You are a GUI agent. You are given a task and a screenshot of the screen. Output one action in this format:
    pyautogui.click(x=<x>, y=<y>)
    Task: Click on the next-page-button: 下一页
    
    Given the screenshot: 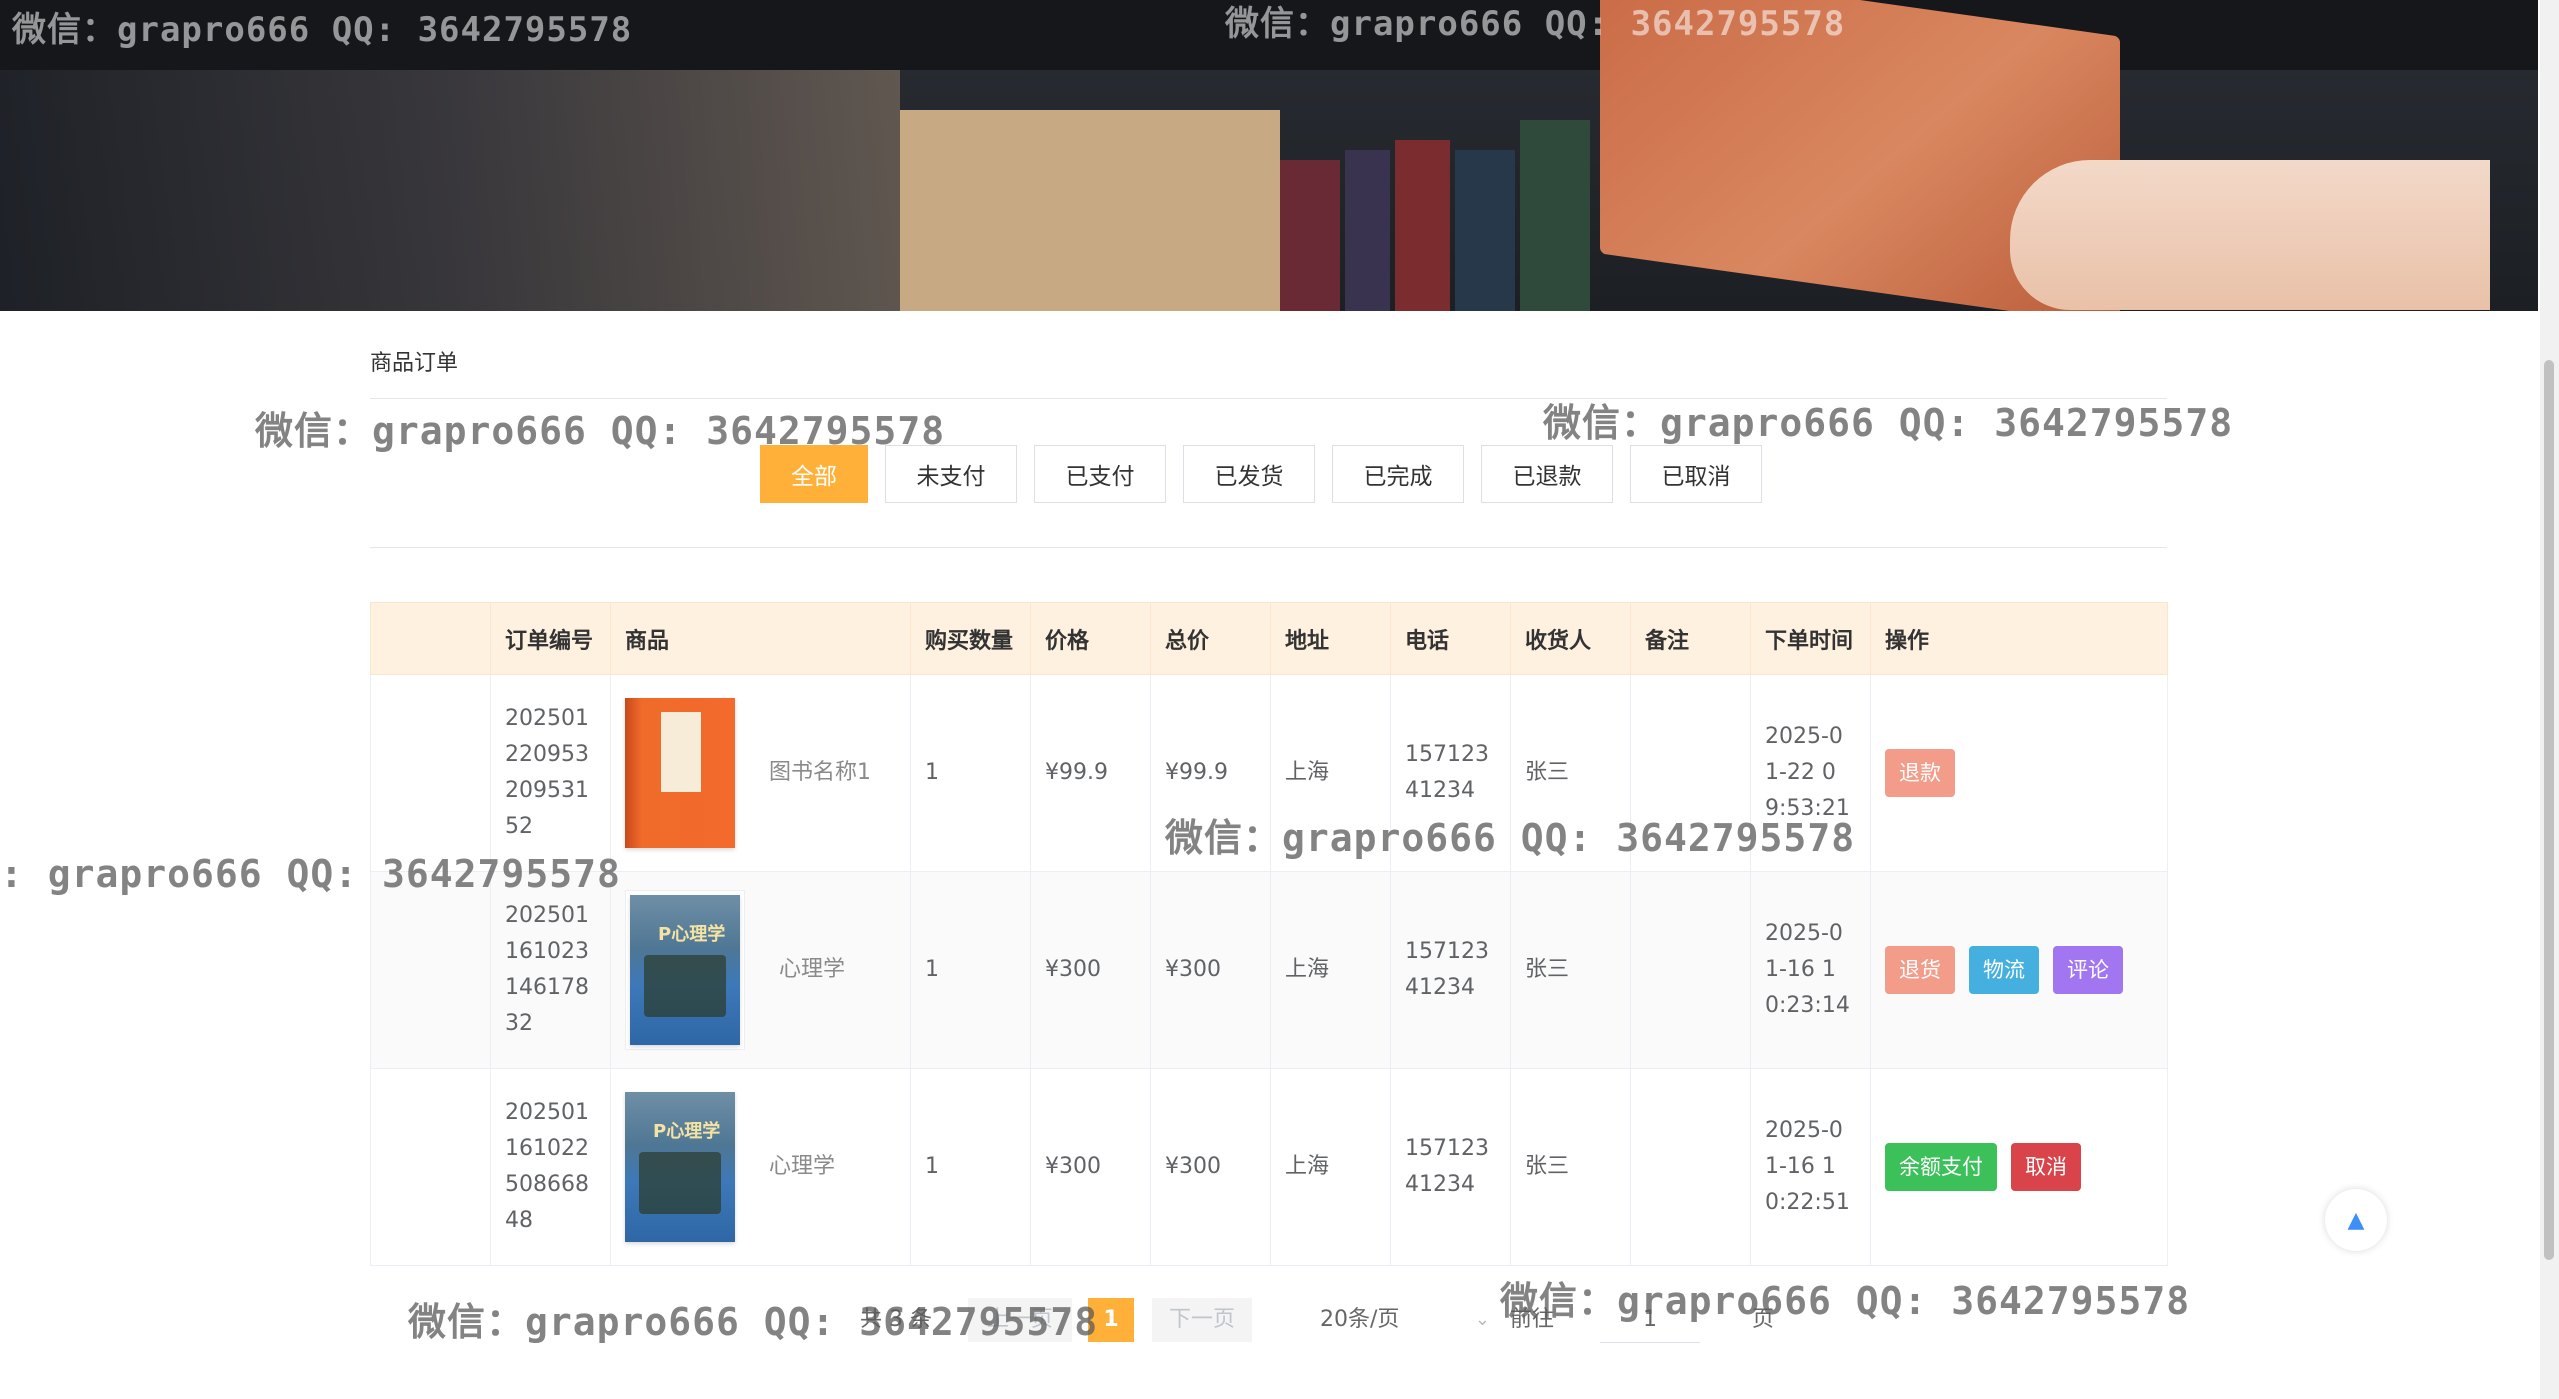 What is the action you would take?
    pyautogui.click(x=1202, y=1320)
    